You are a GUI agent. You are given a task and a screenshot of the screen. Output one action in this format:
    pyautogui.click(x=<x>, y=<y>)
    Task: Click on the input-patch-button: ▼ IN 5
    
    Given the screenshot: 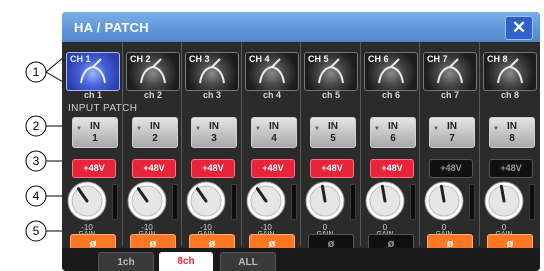 What is the action you would take?
    pyautogui.click(x=333, y=132)
    